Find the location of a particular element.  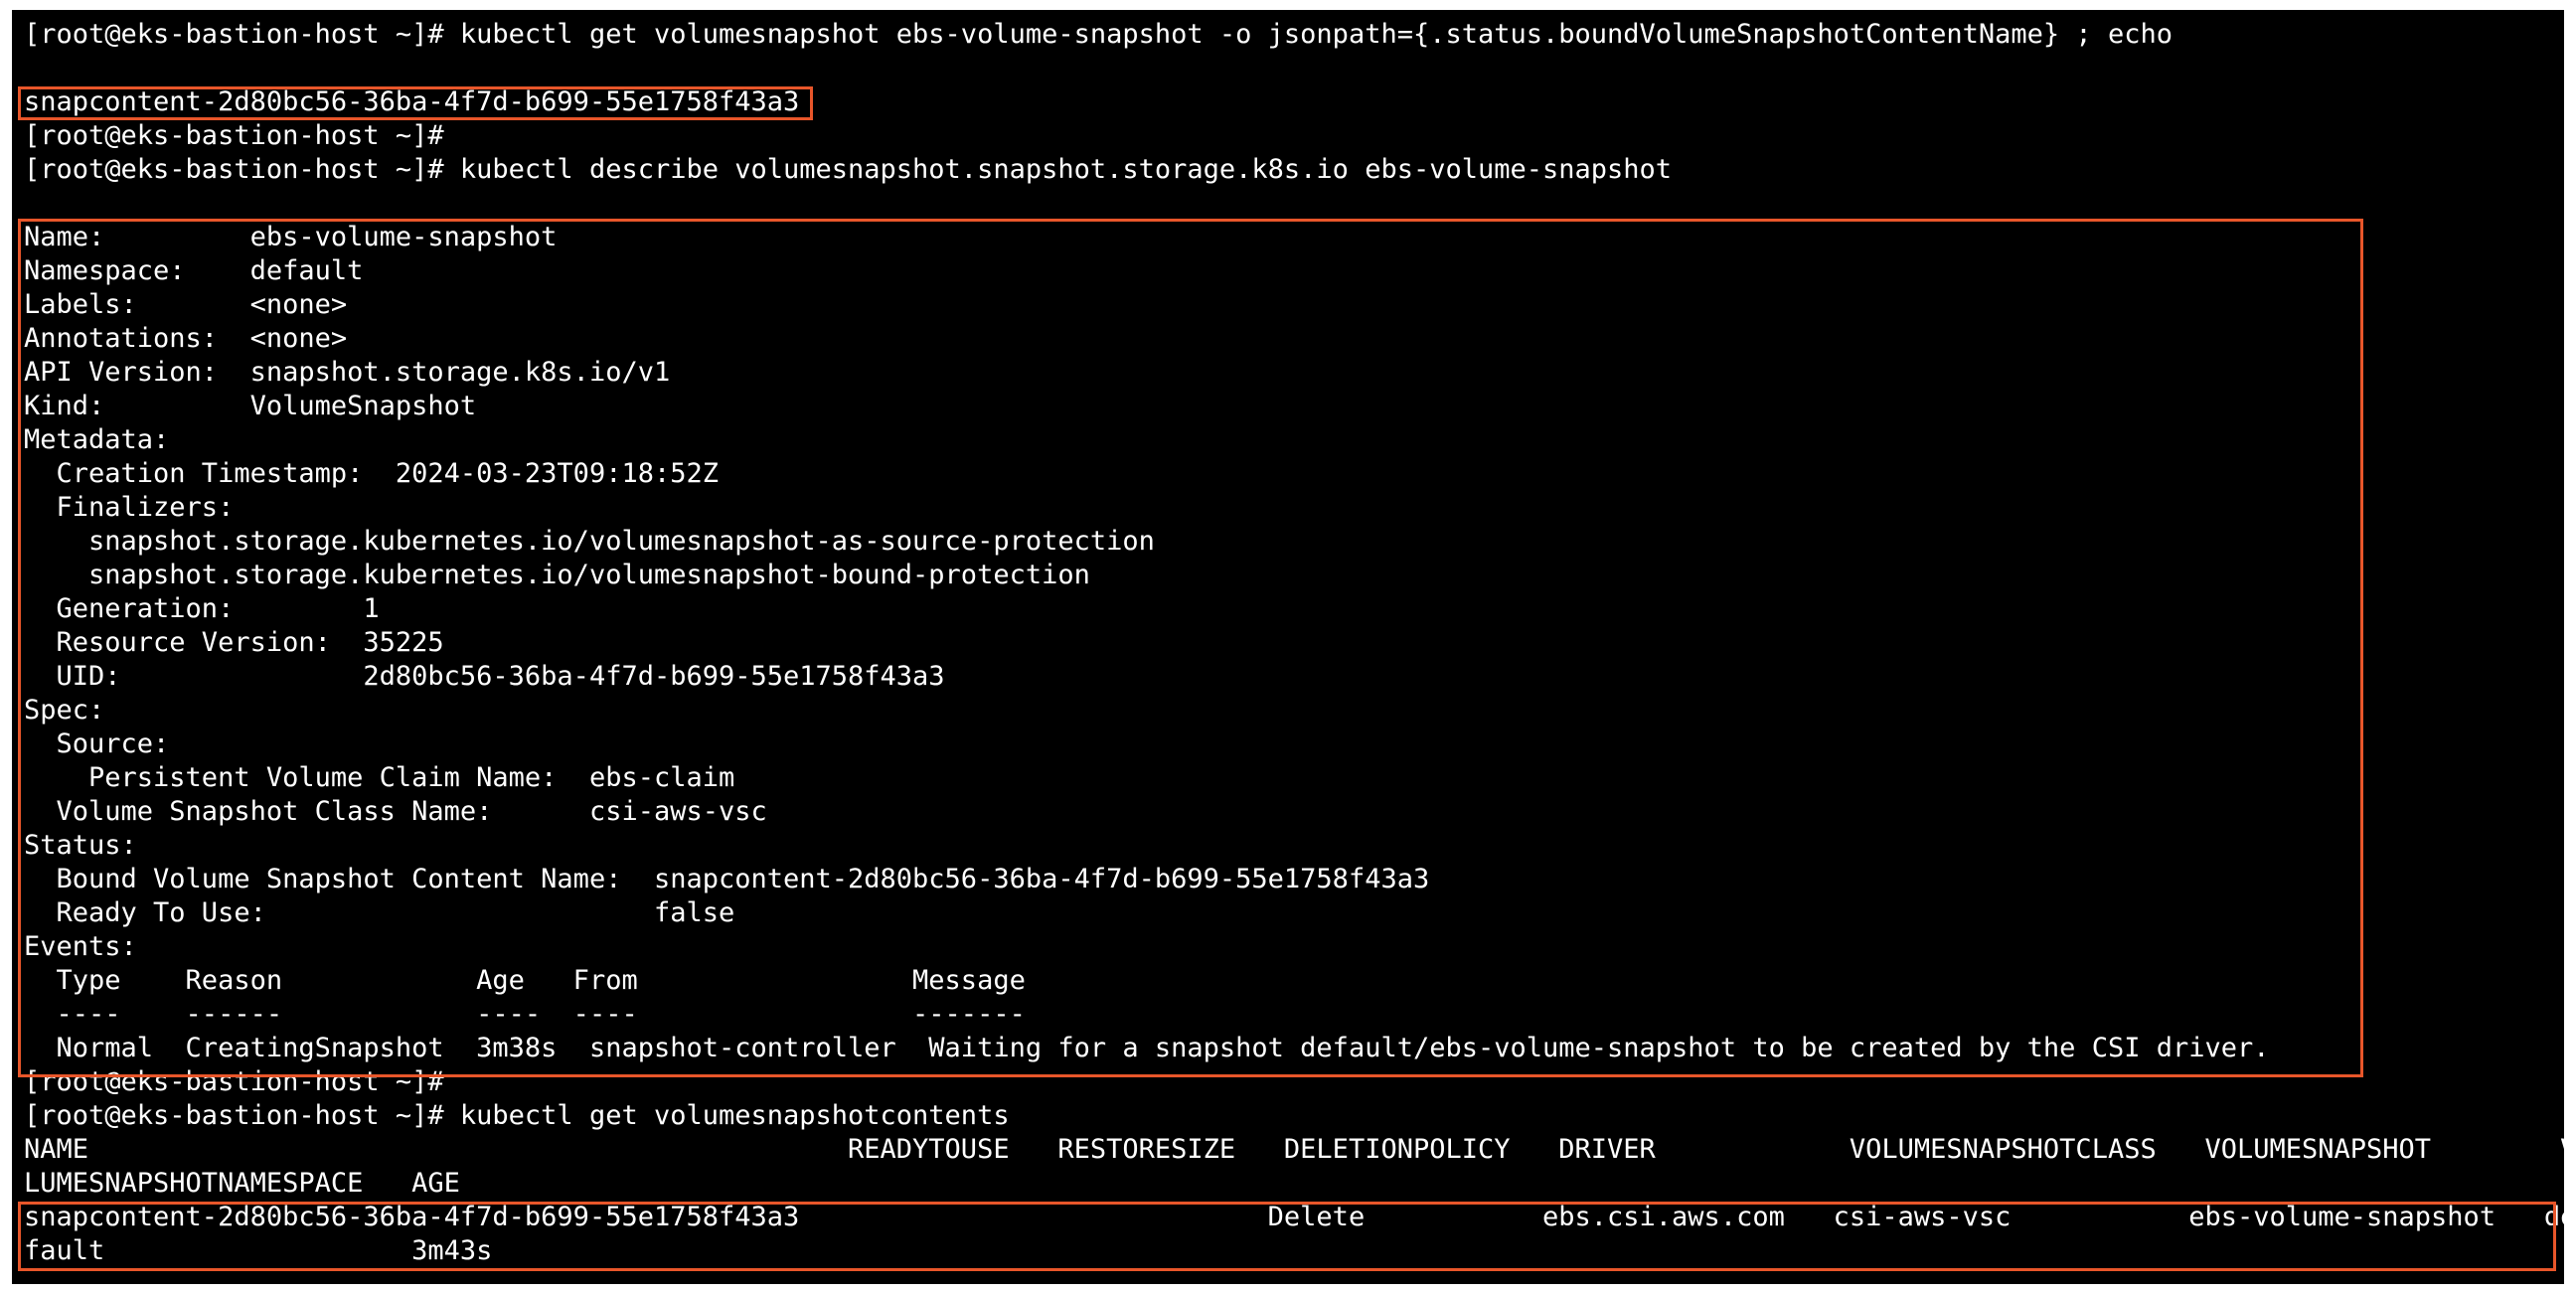

describe-resource-version: Resource Version: 35225 is located at coordinates (234, 643).